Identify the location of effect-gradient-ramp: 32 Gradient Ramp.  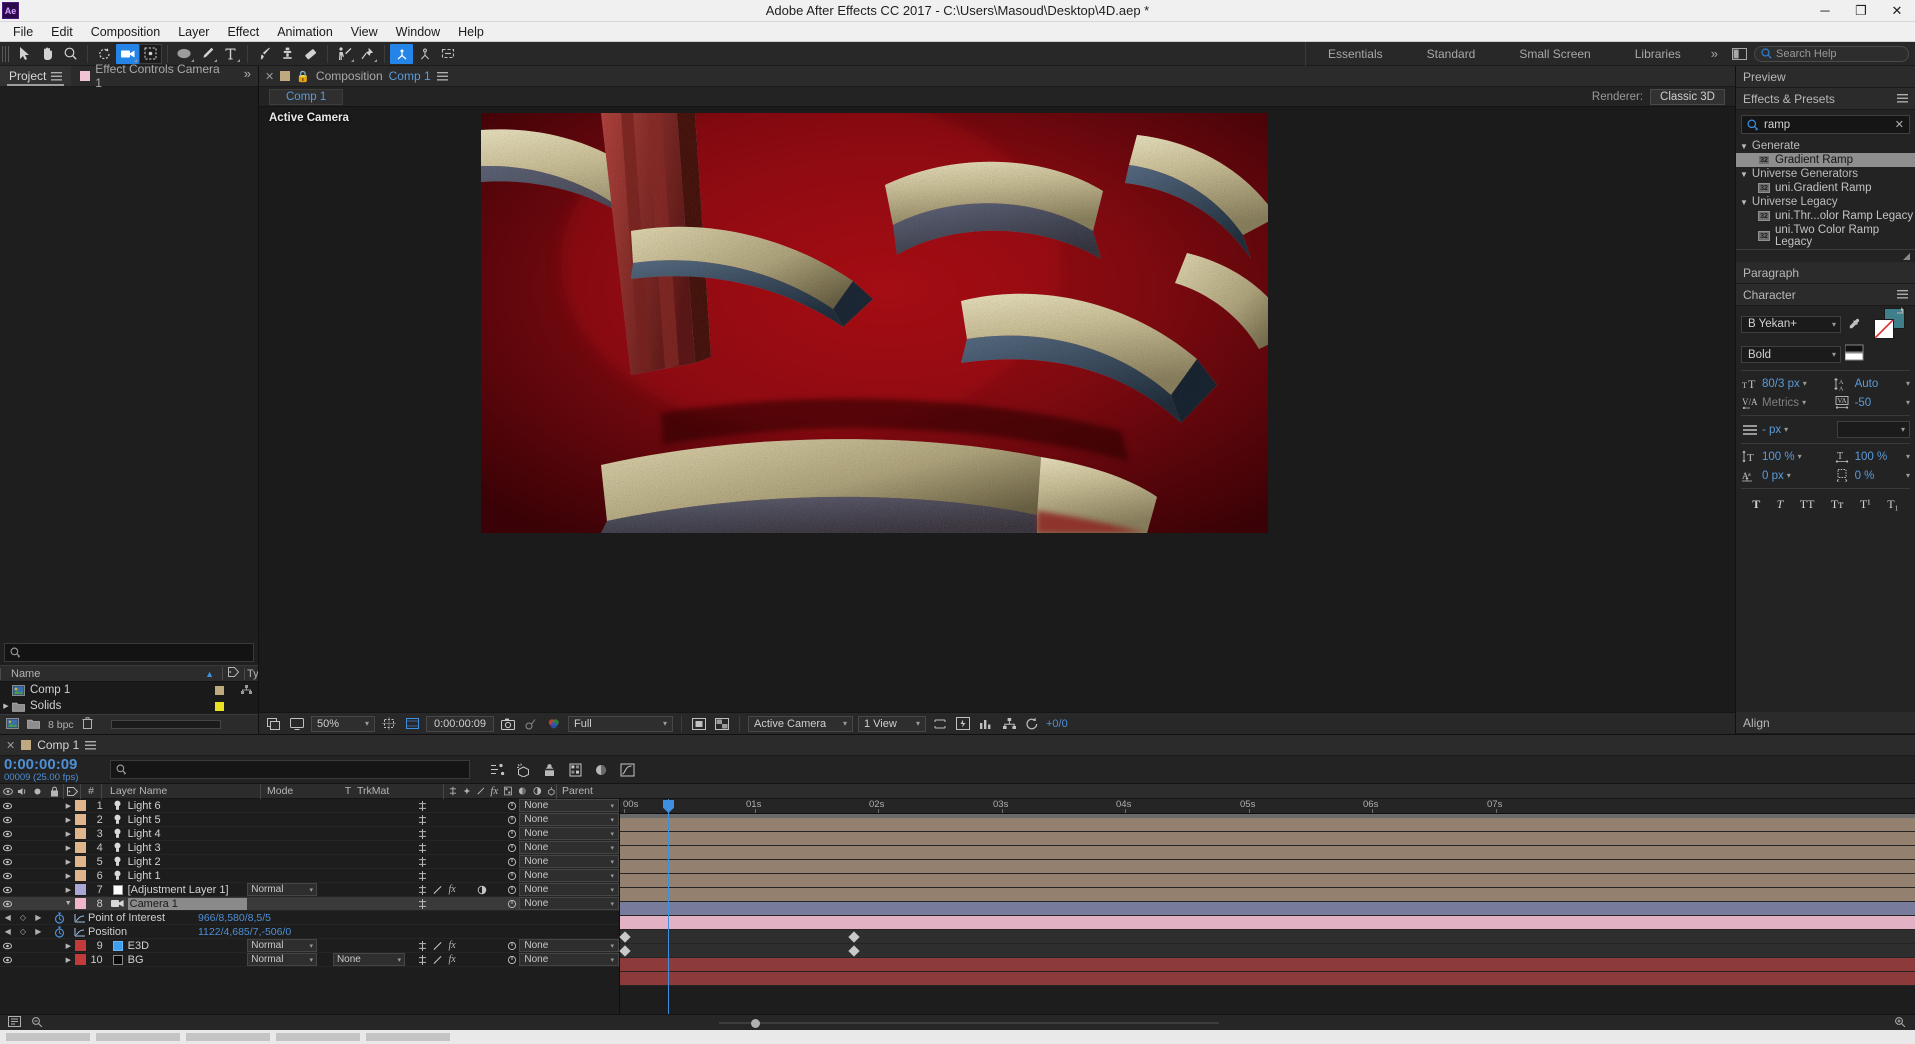
(1825, 160).